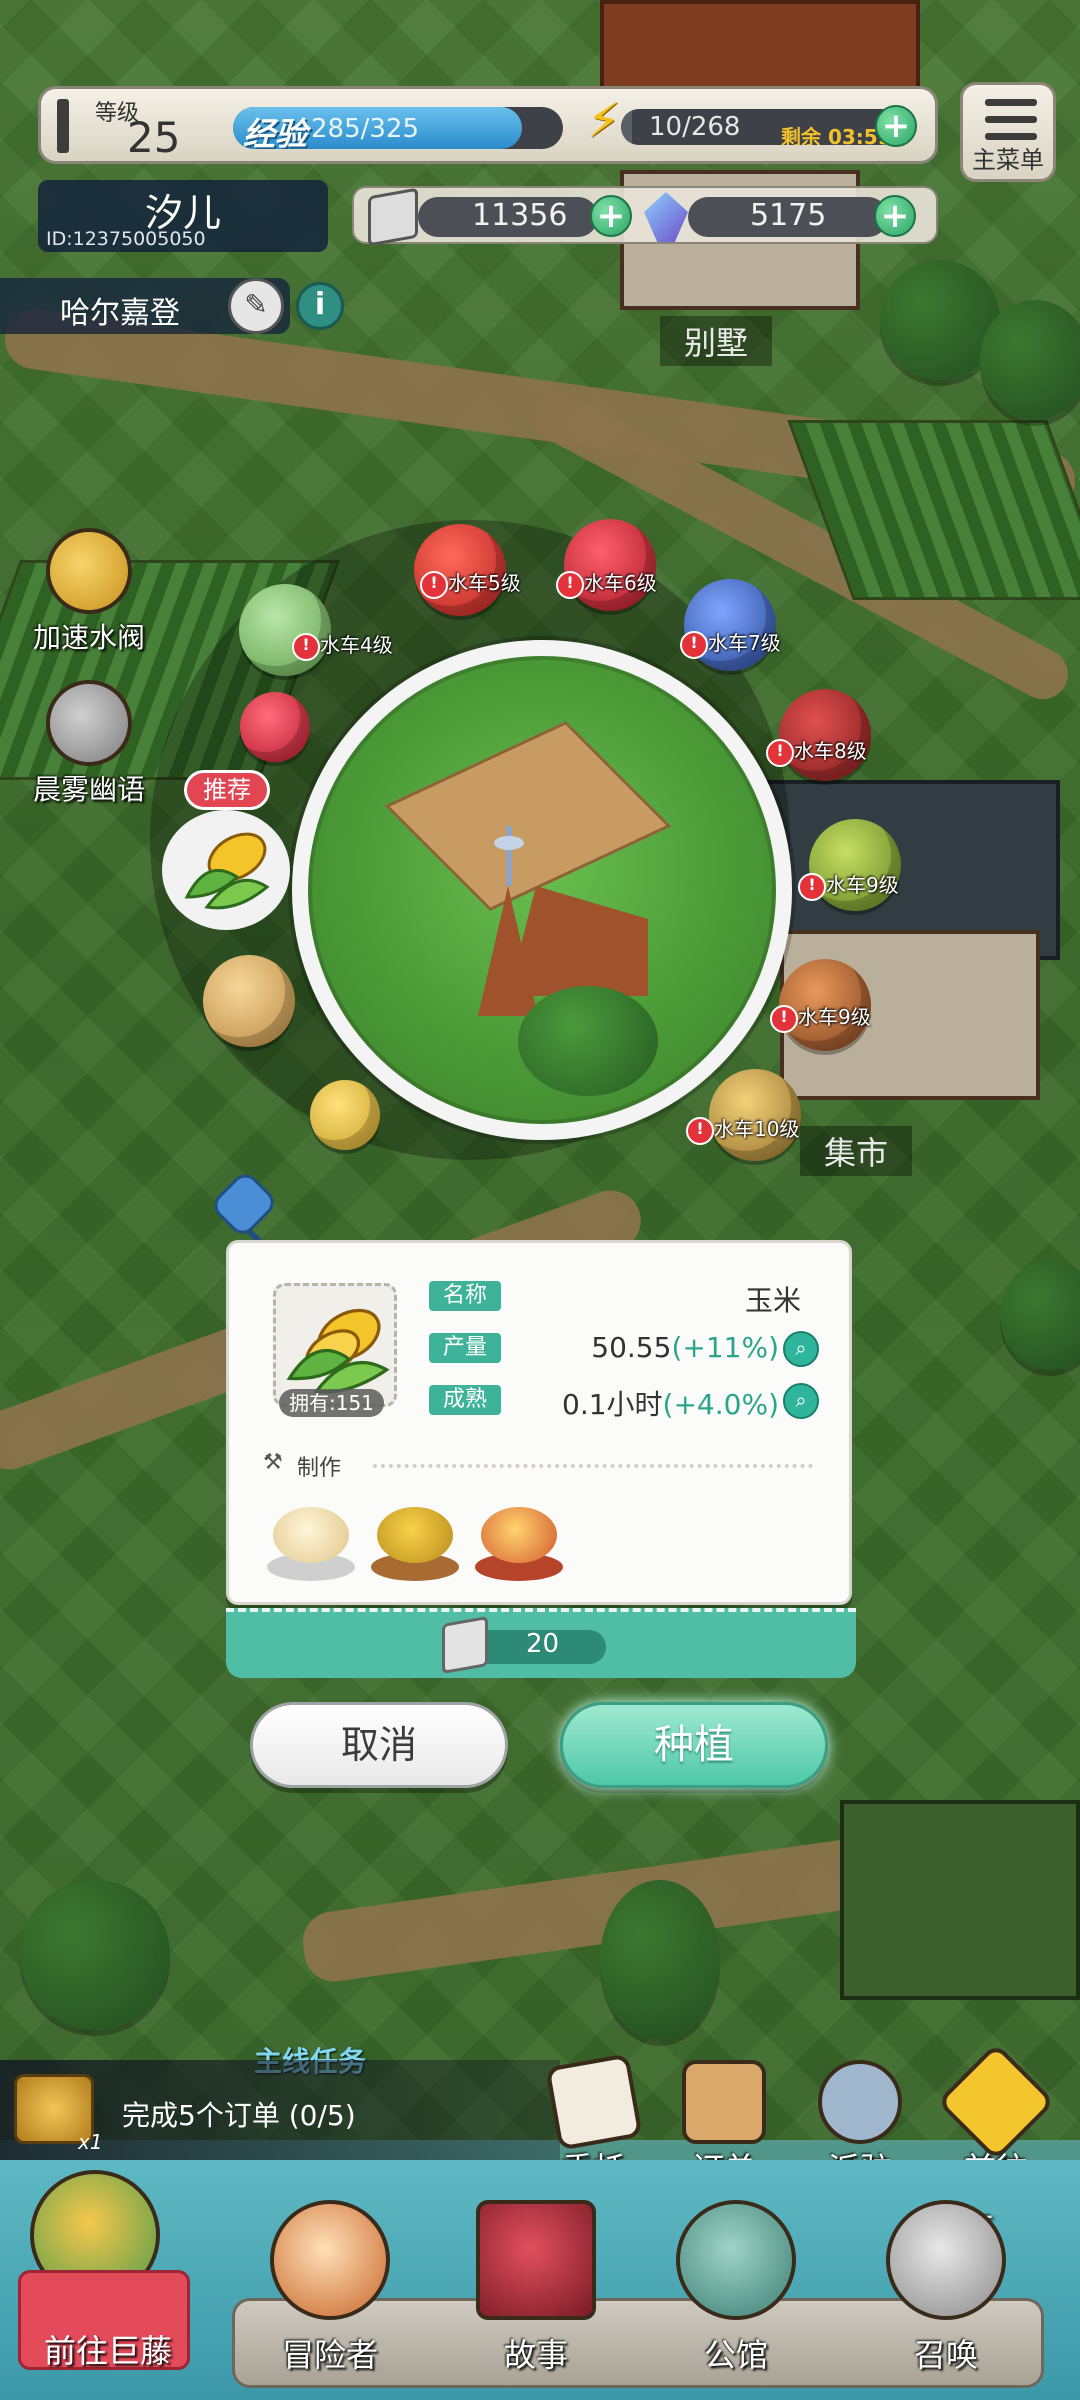  What do you see at coordinates (856, 1151) in the screenshot?
I see `market-label: 集市` at bounding box center [856, 1151].